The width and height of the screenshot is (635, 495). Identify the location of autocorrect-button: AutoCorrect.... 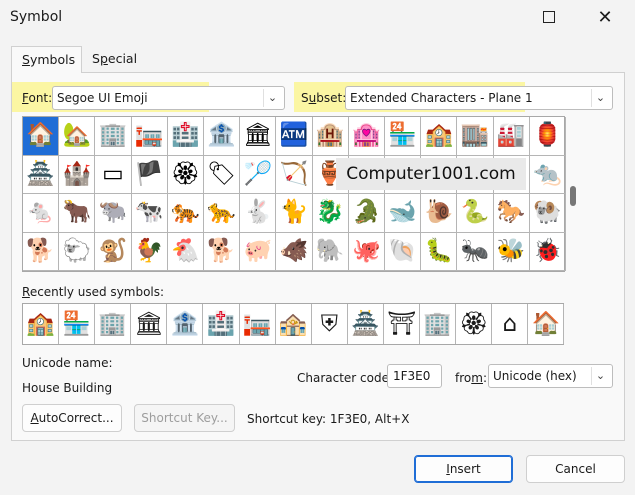
(72, 418).